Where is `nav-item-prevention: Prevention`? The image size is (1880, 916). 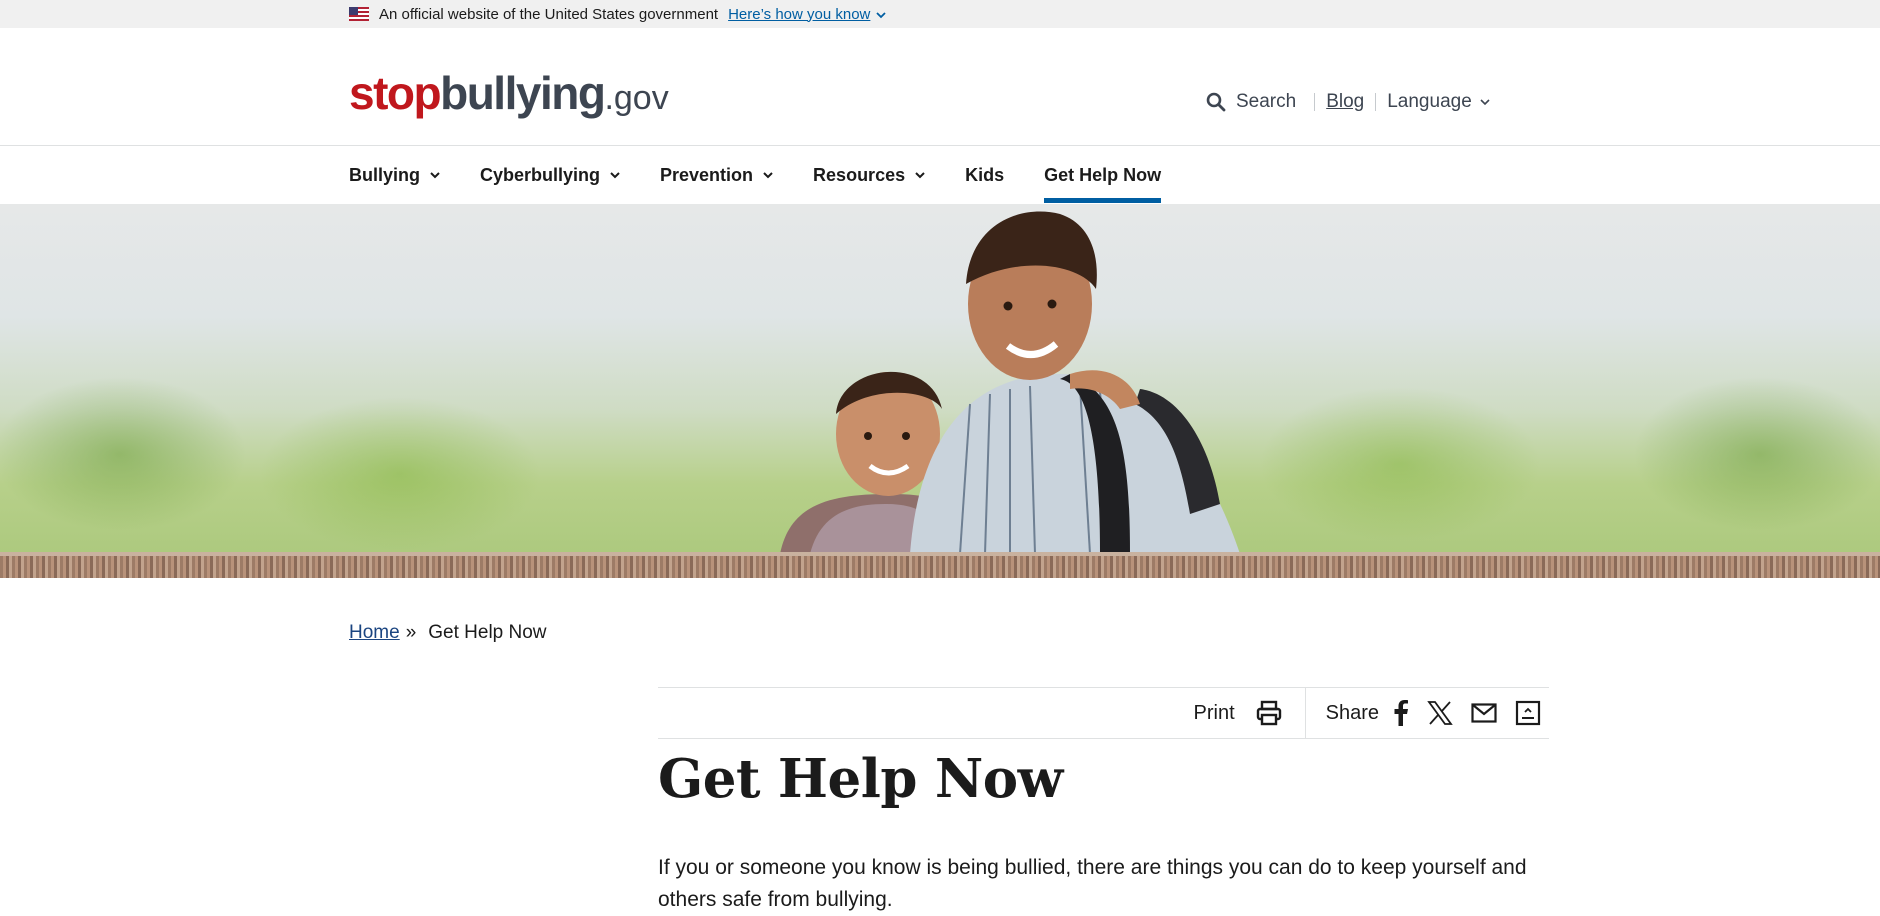
nav-item-prevention: Prevention is located at coordinates (716, 175).